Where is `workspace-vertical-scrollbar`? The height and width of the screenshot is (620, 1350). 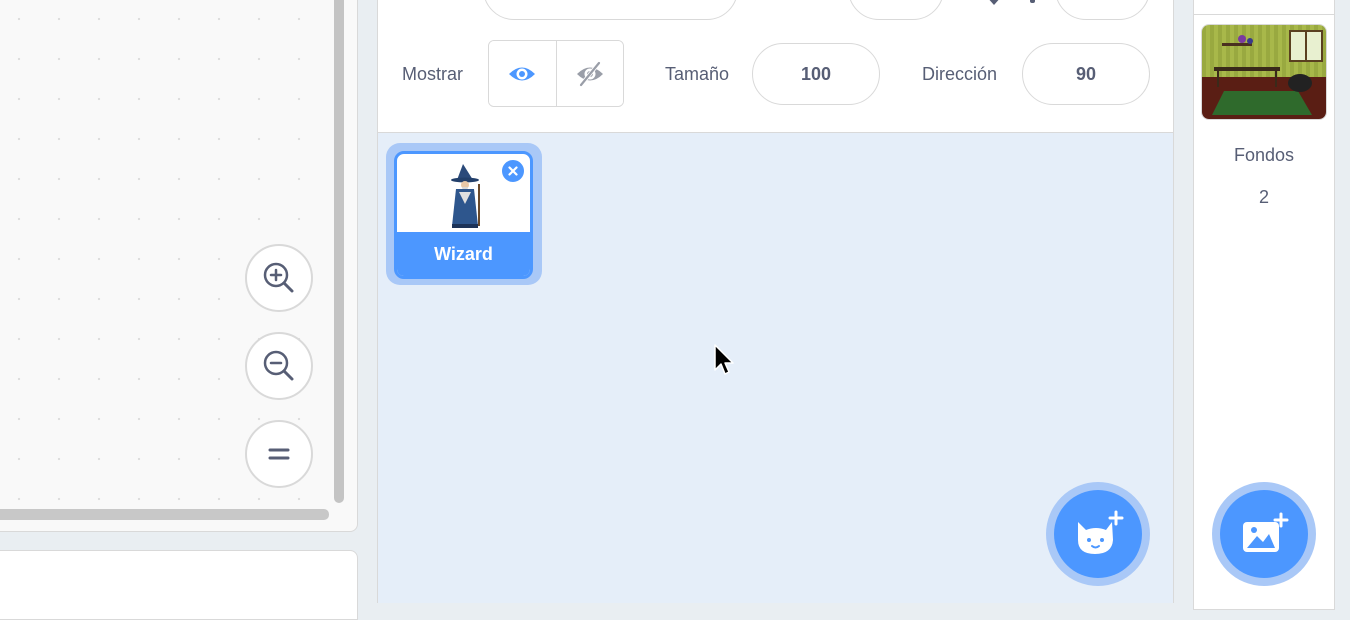
workspace-vertical-scrollbar is located at coordinates (339, 251).